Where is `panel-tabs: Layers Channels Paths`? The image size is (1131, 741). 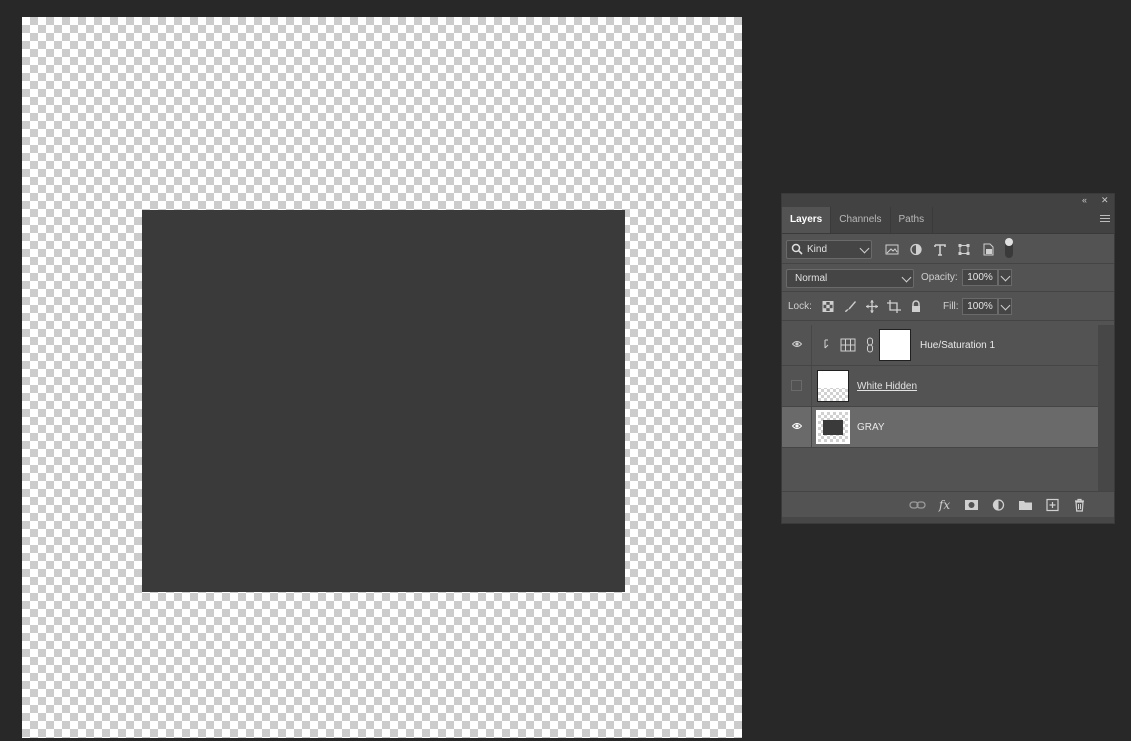 panel-tabs: Layers Channels Paths is located at coordinates (948, 220).